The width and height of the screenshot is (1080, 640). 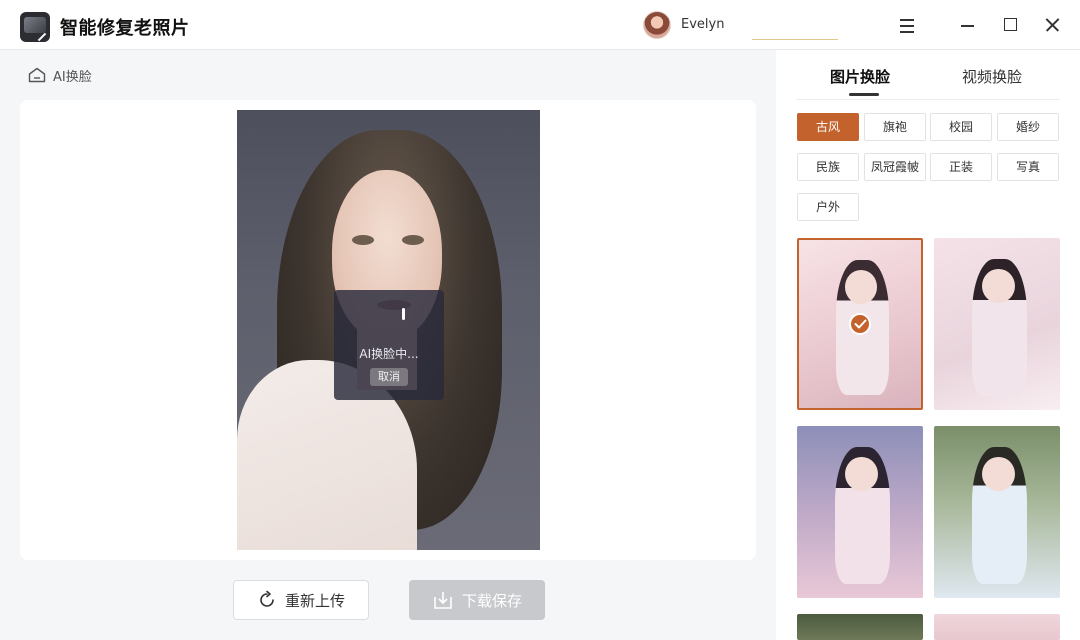 I want to click on tag-xiezhen: 写真, so click(x=1028, y=167).